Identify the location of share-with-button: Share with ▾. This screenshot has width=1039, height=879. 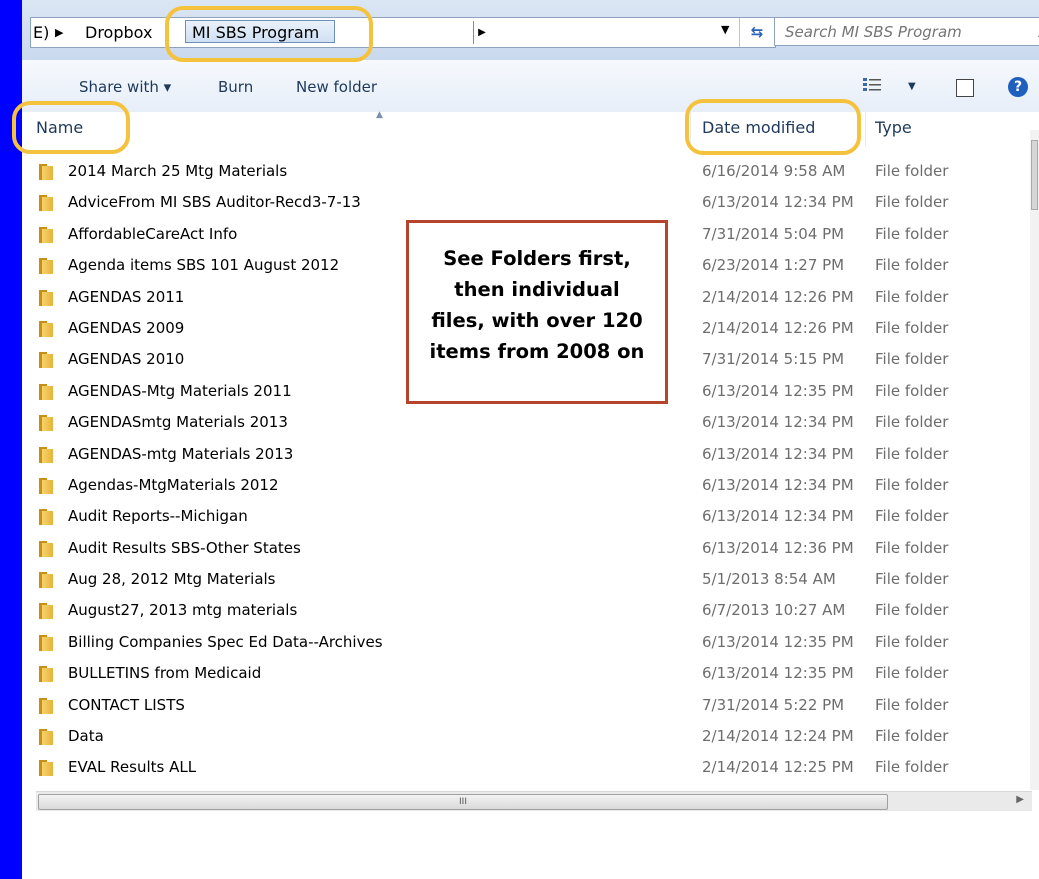
(125, 87).